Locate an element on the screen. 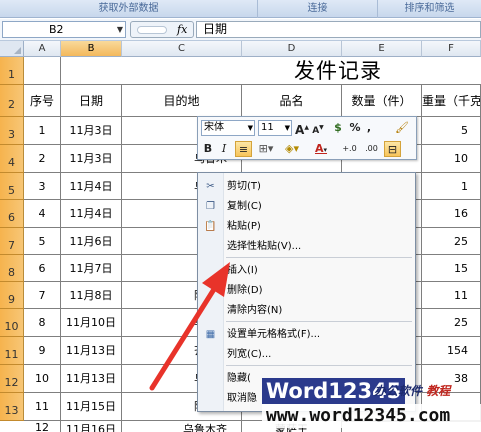  column-header-b: B is located at coordinates (91, 49).